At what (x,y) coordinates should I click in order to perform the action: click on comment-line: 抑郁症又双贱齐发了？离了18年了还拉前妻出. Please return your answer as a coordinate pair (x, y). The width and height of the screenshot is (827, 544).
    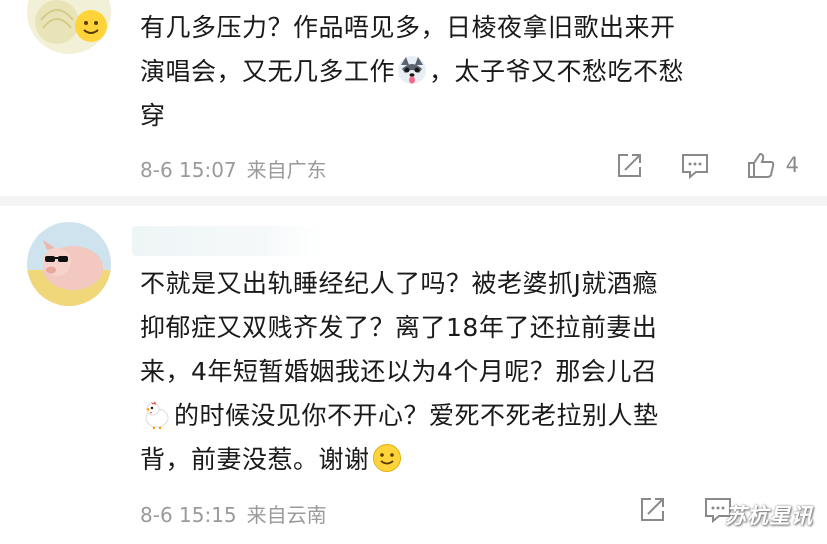
    Looking at the image, I should click on (399, 327).